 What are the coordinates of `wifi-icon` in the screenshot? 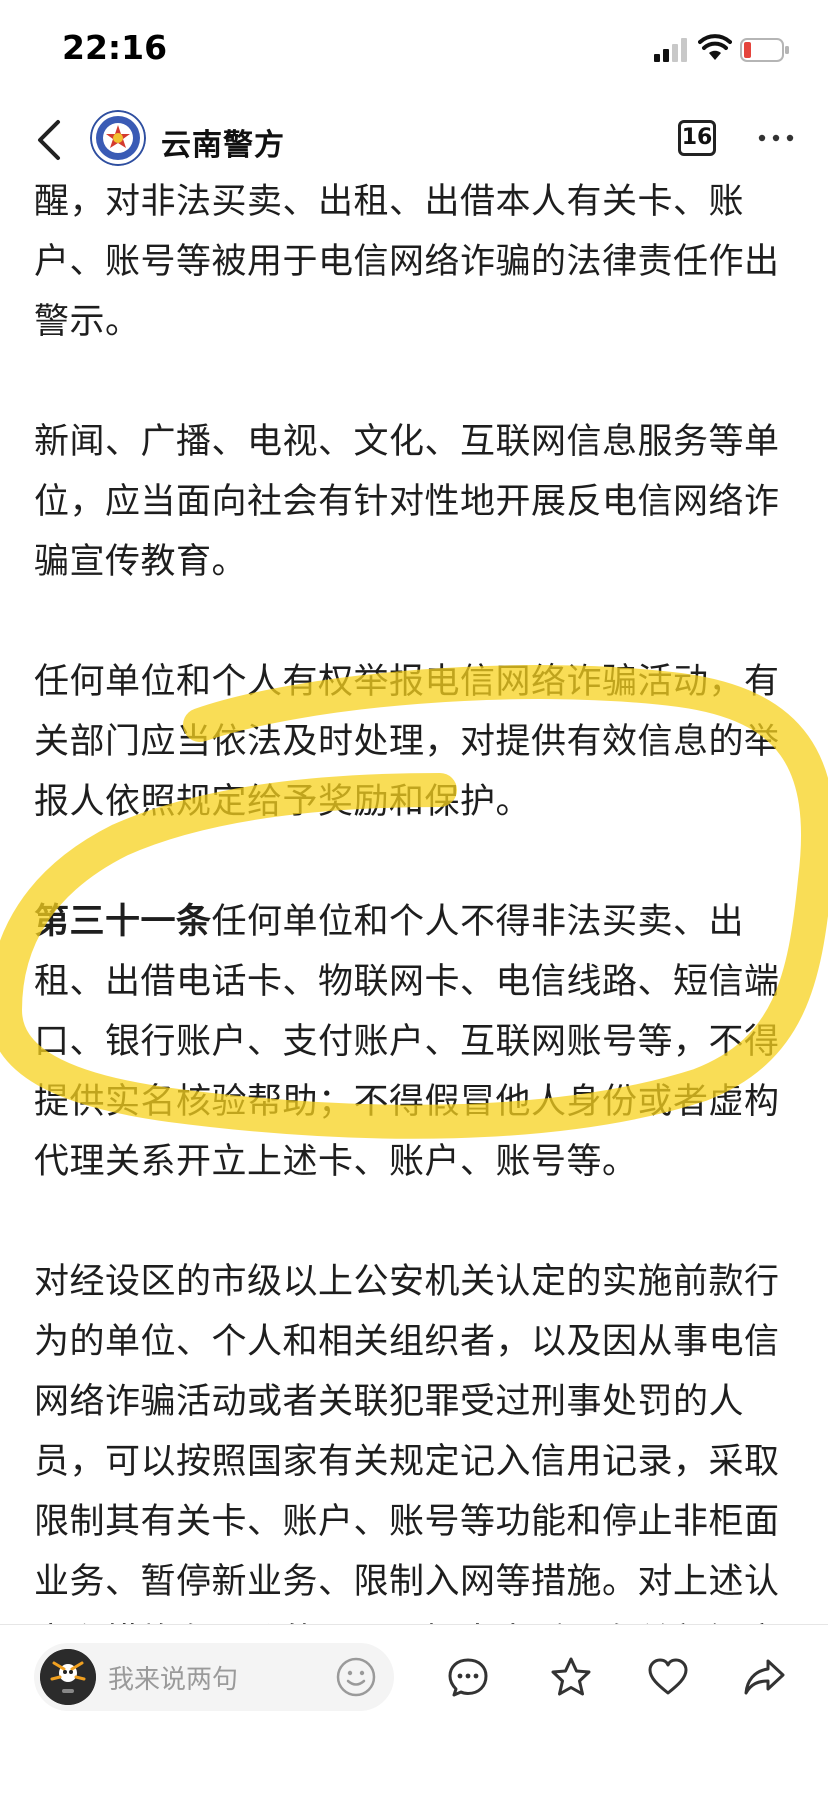 It's located at (715, 47).